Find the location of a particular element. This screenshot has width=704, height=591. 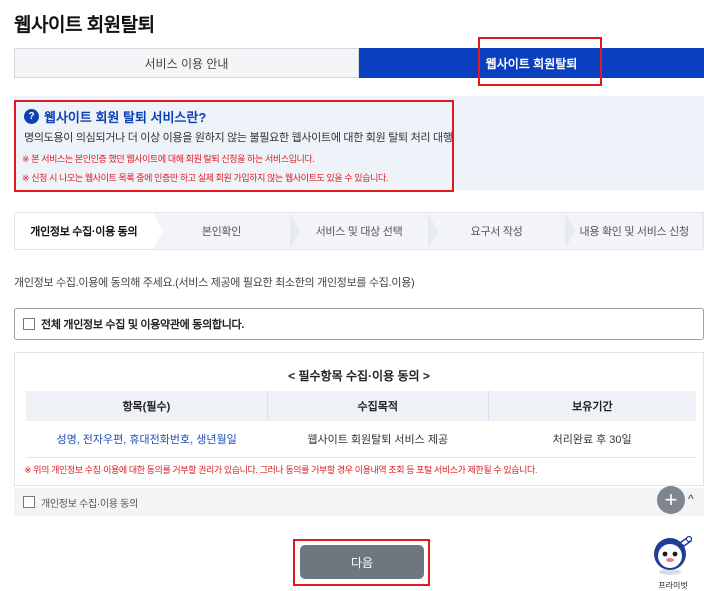

highlight-box-next is located at coordinates (361, 562).